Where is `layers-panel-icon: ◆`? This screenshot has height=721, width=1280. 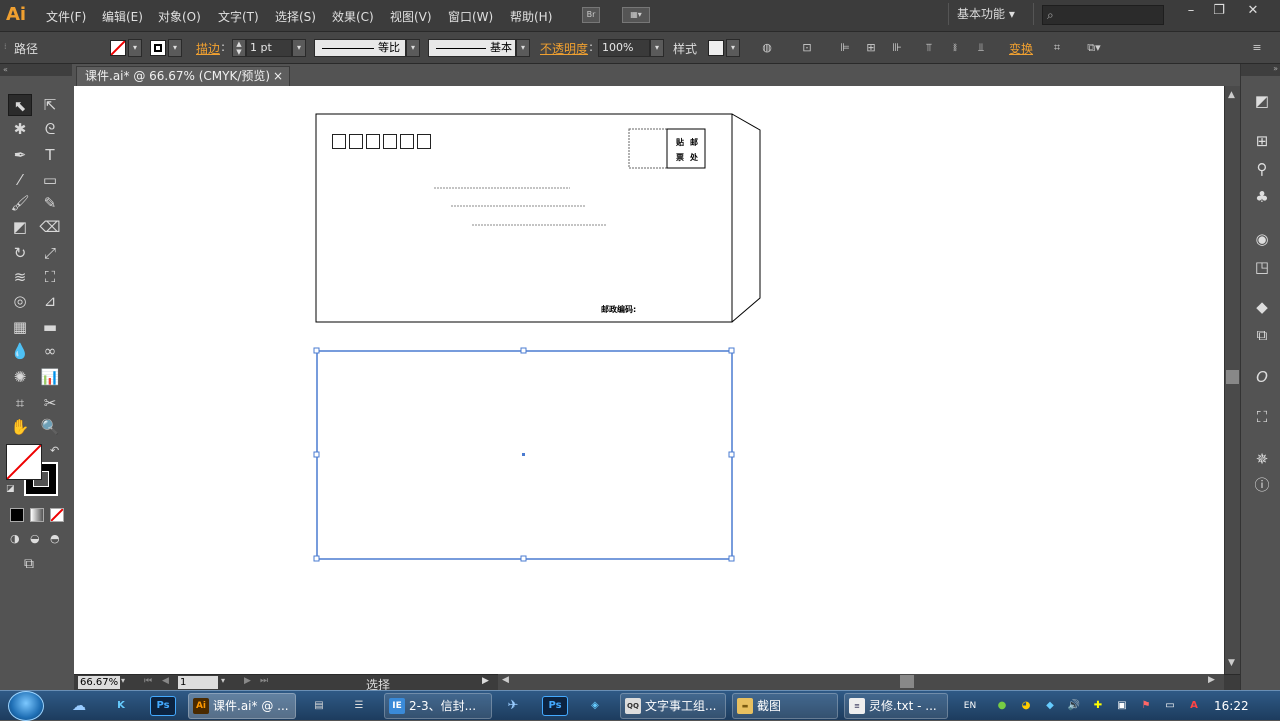 layers-panel-icon: ◆ is located at coordinates (1262, 307).